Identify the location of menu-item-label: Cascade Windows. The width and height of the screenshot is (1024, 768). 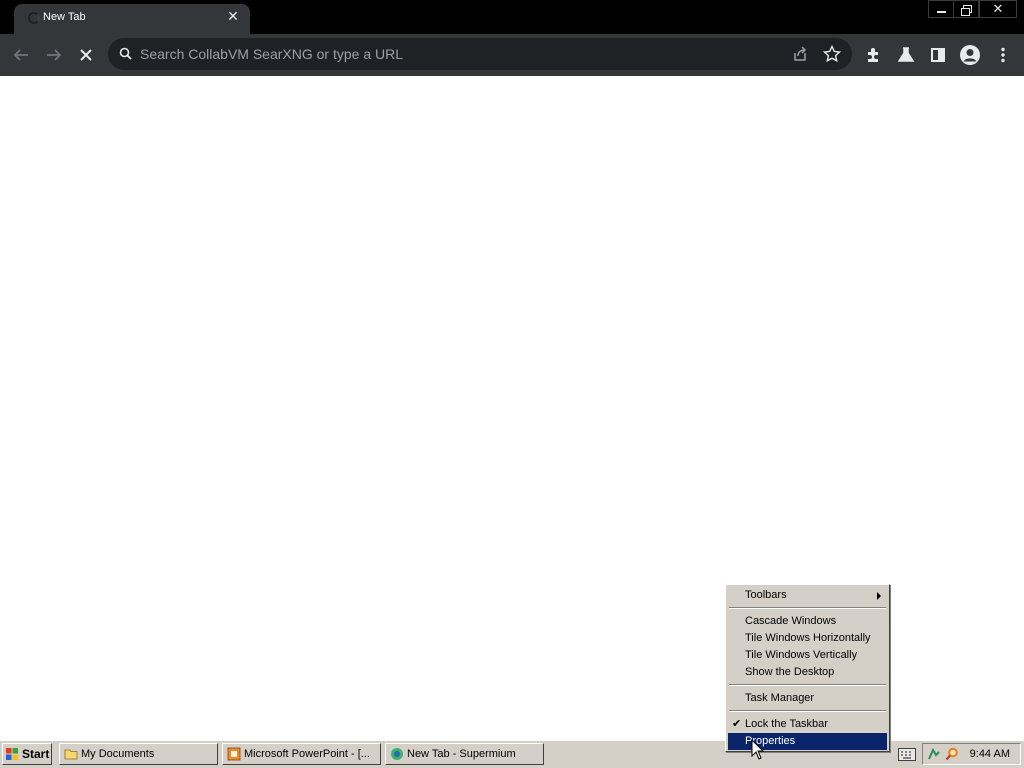
(791, 621).